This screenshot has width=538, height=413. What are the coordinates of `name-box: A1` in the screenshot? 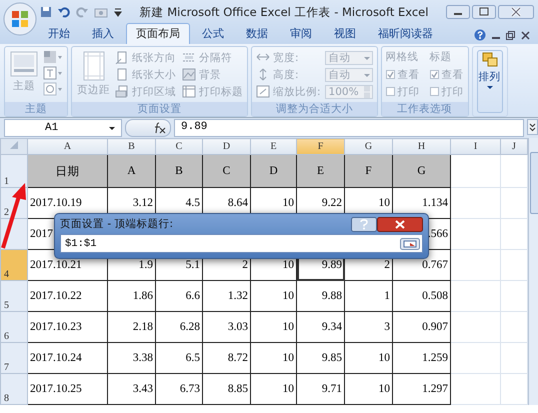 It's located at (63, 128).